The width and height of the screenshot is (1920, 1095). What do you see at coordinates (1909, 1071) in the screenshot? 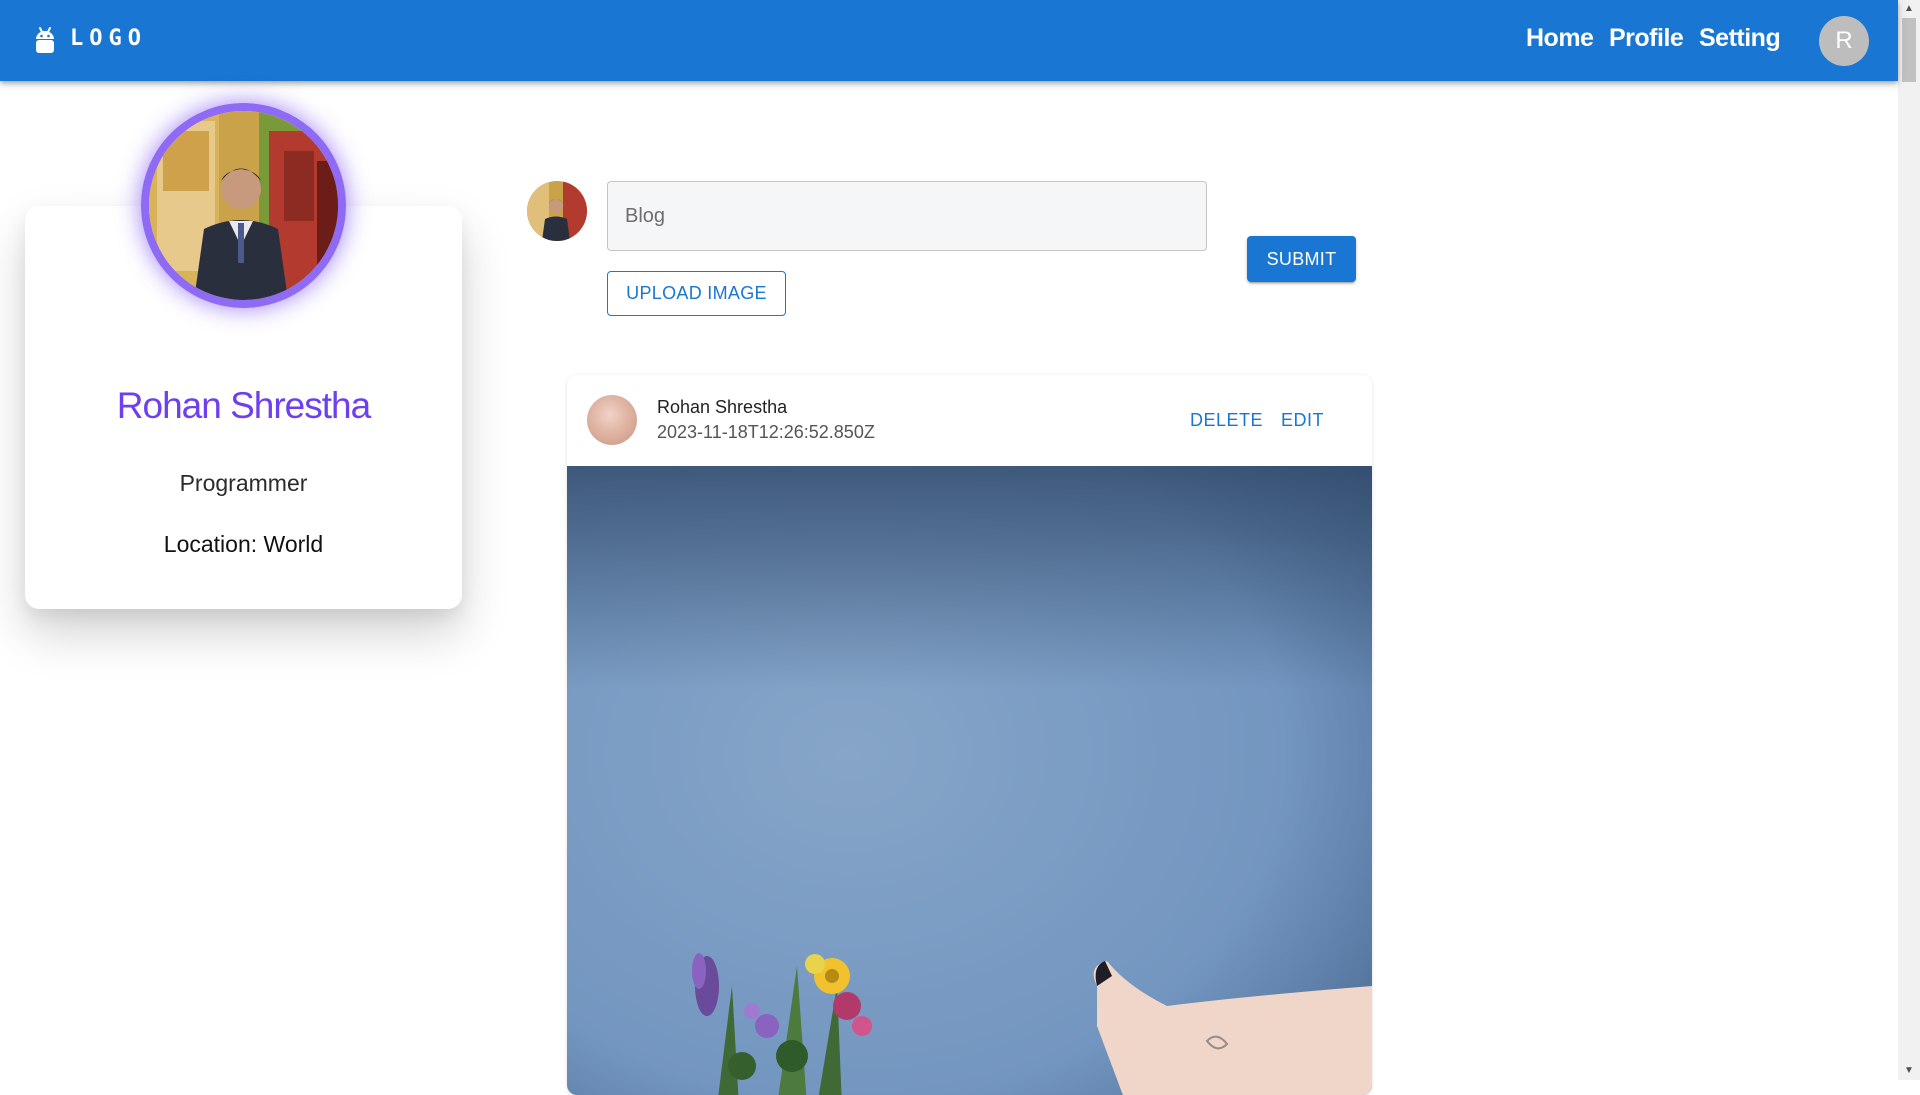
I see `scroll-down-arrow-icon: ▼` at bounding box center [1909, 1071].